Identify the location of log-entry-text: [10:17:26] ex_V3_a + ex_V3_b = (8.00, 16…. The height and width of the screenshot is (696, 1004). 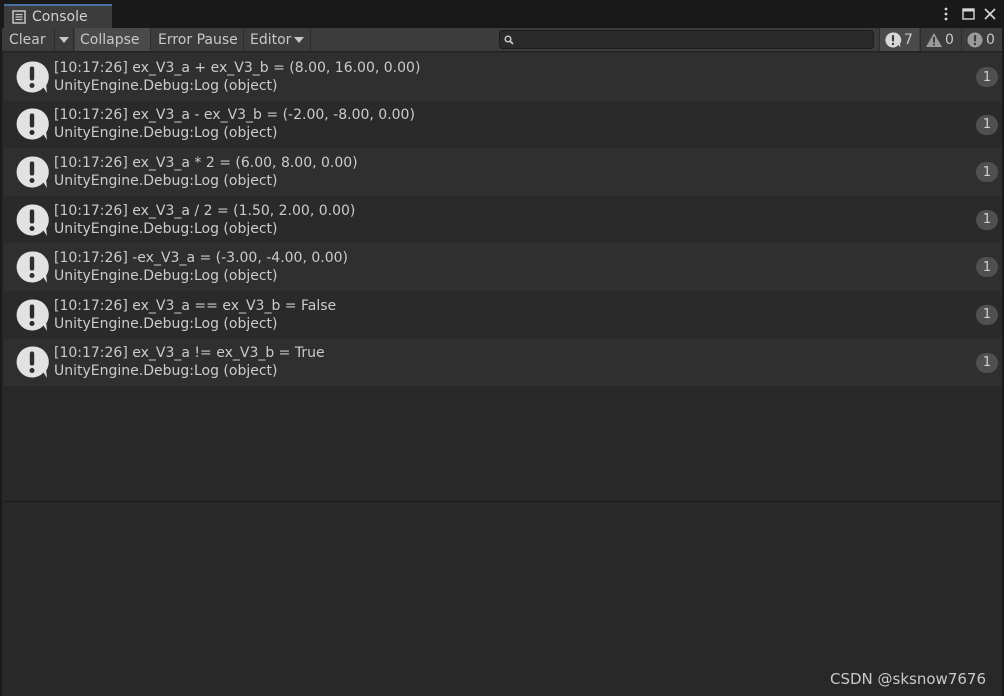
(237, 77).